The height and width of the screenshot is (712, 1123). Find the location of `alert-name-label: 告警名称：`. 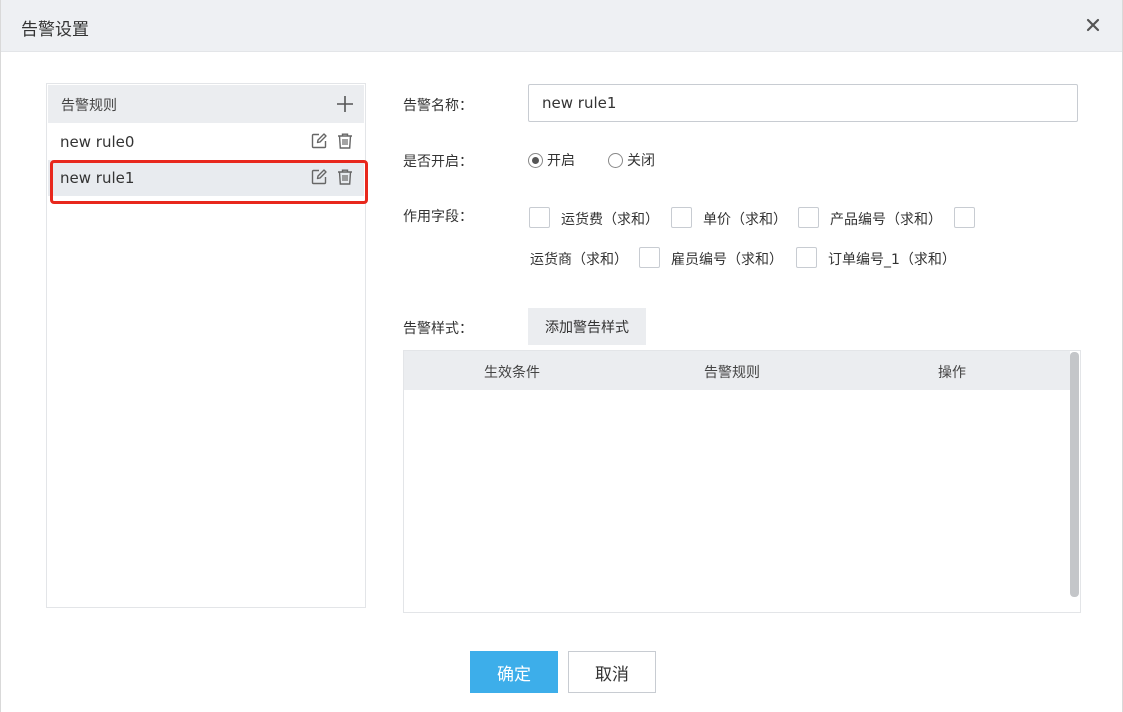

alert-name-label: 告警名称： is located at coordinates (438, 106).